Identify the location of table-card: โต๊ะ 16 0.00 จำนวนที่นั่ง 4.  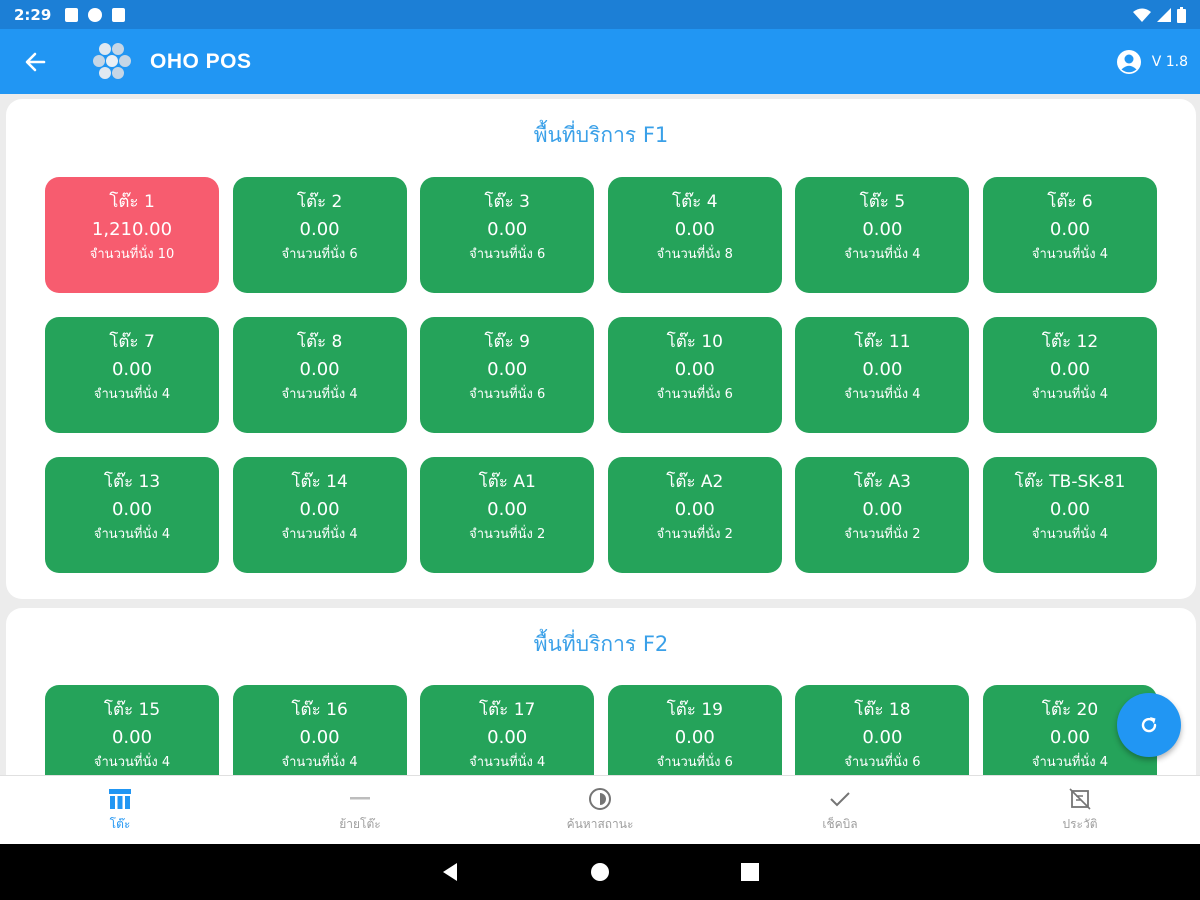
(319, 730).